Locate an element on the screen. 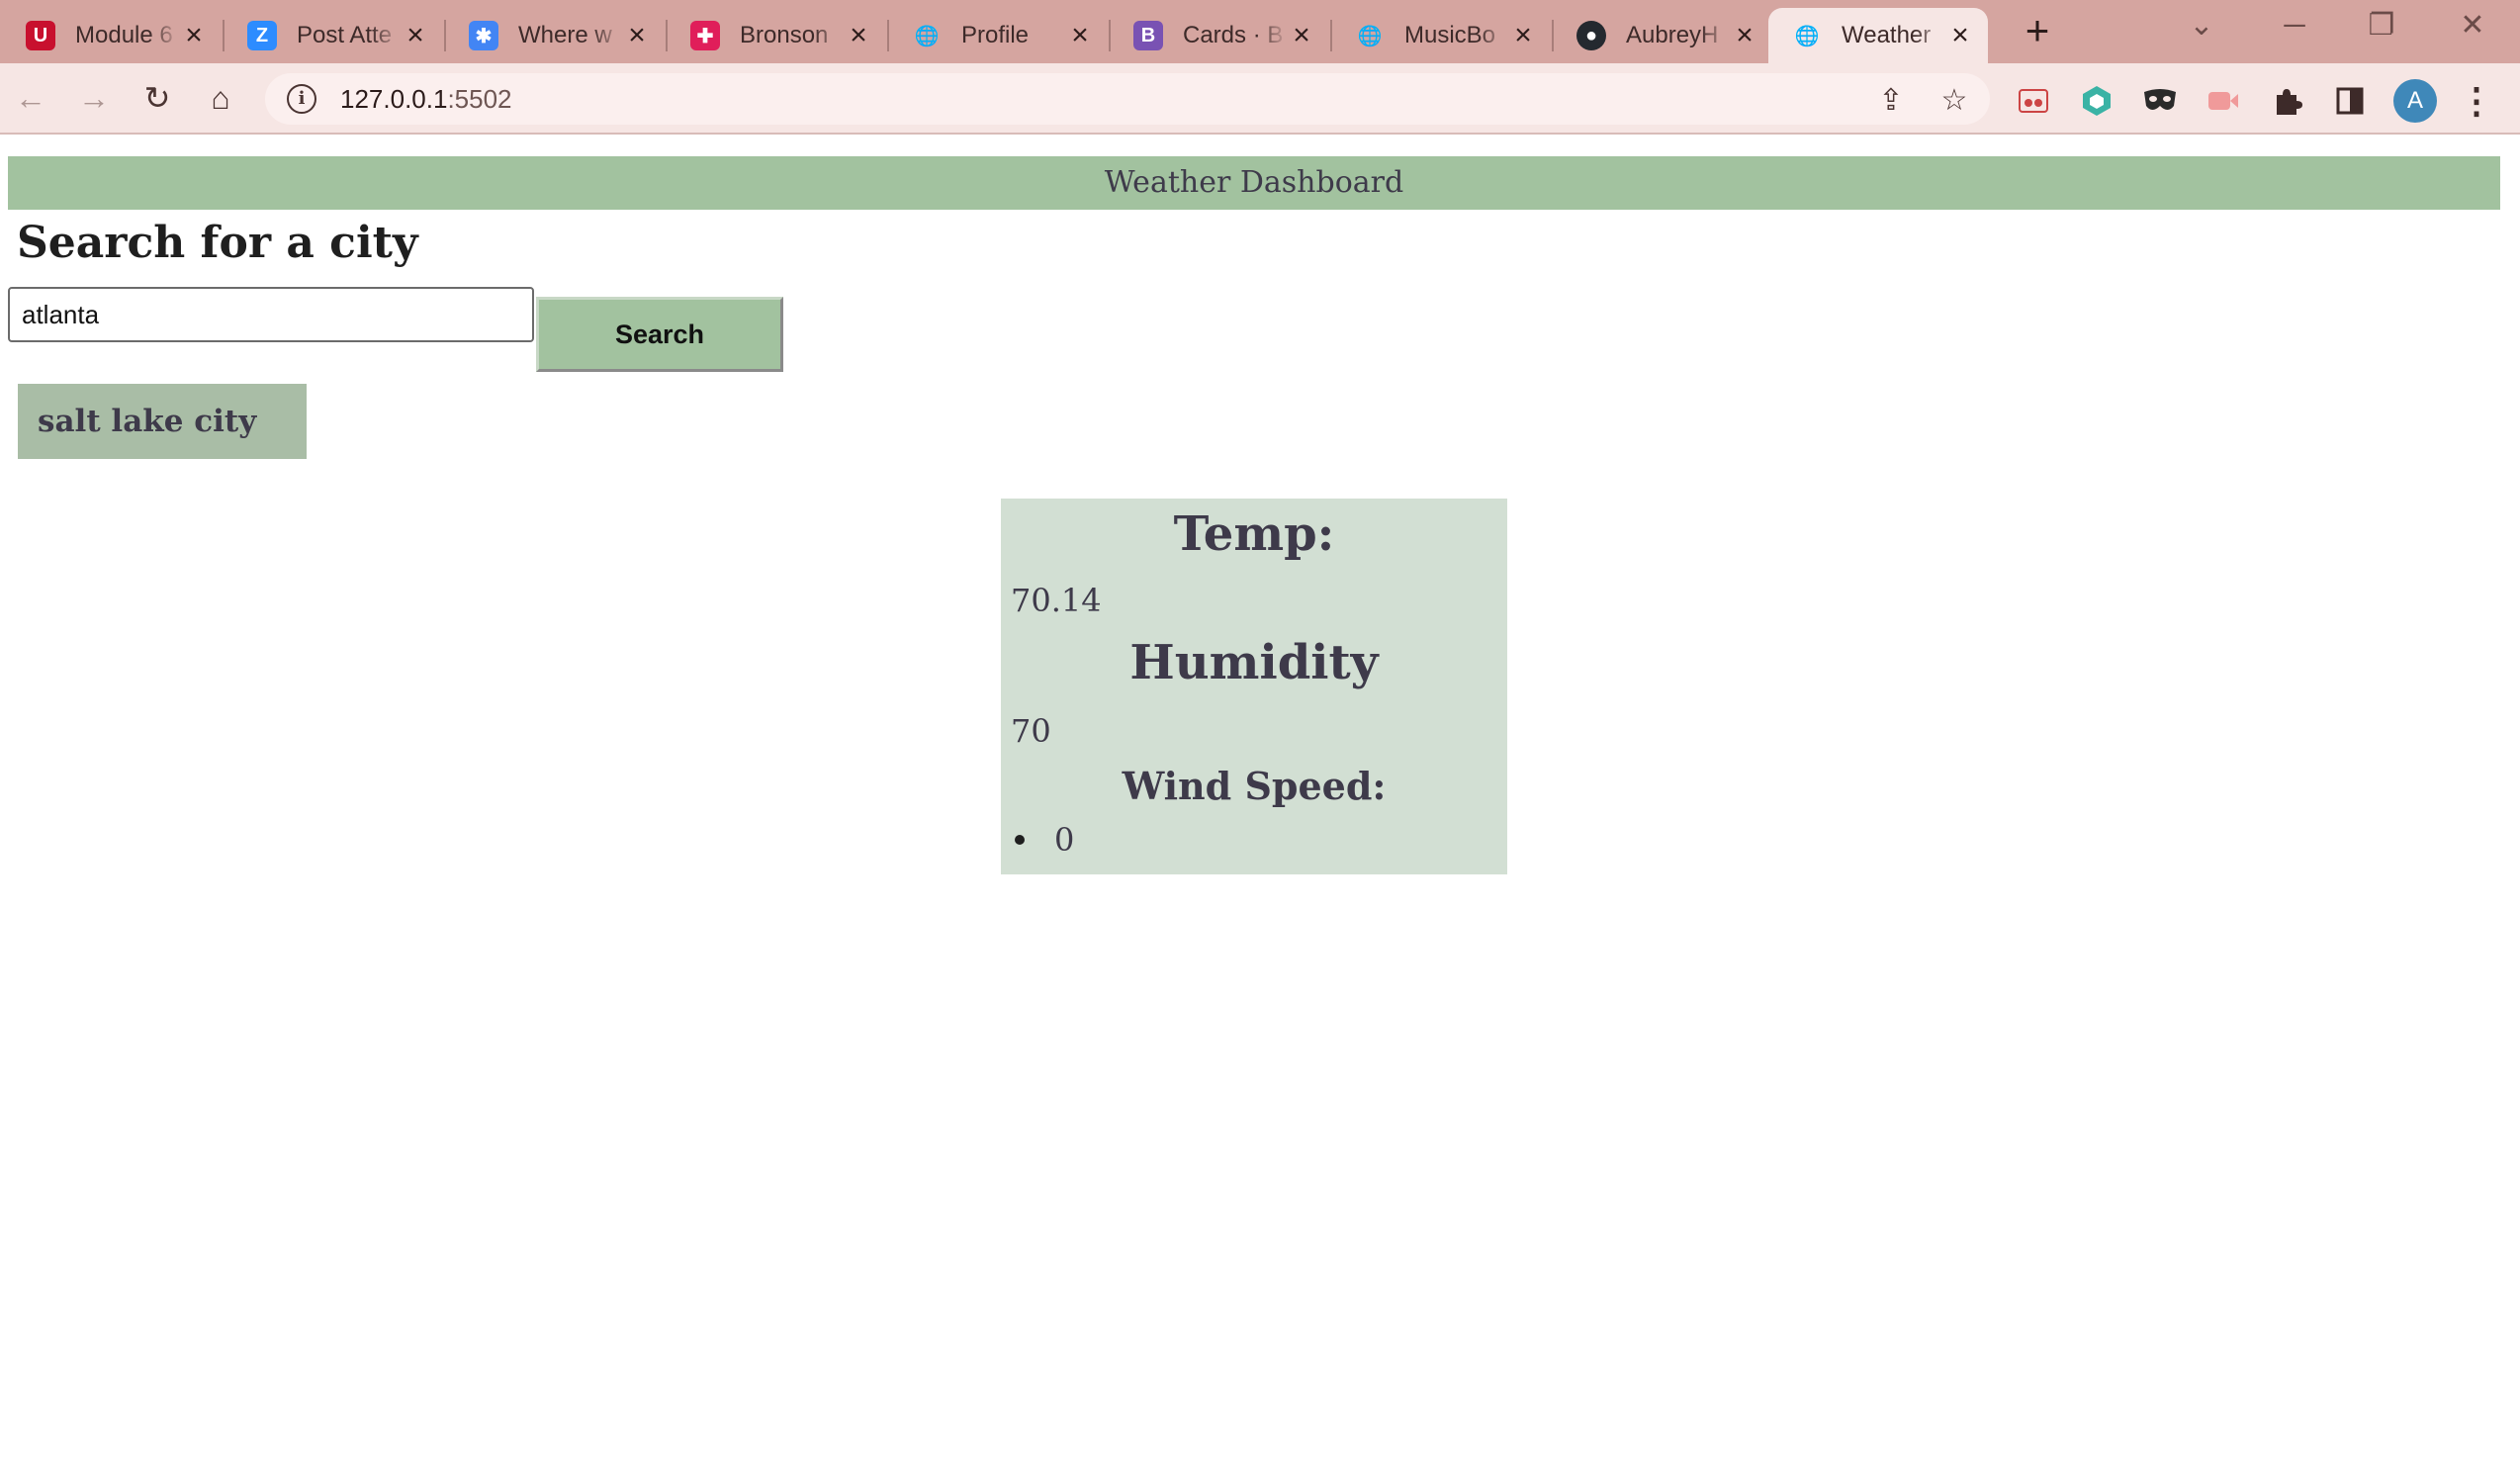  close-window-button: ✕ is located at coordinates (2472, 26).